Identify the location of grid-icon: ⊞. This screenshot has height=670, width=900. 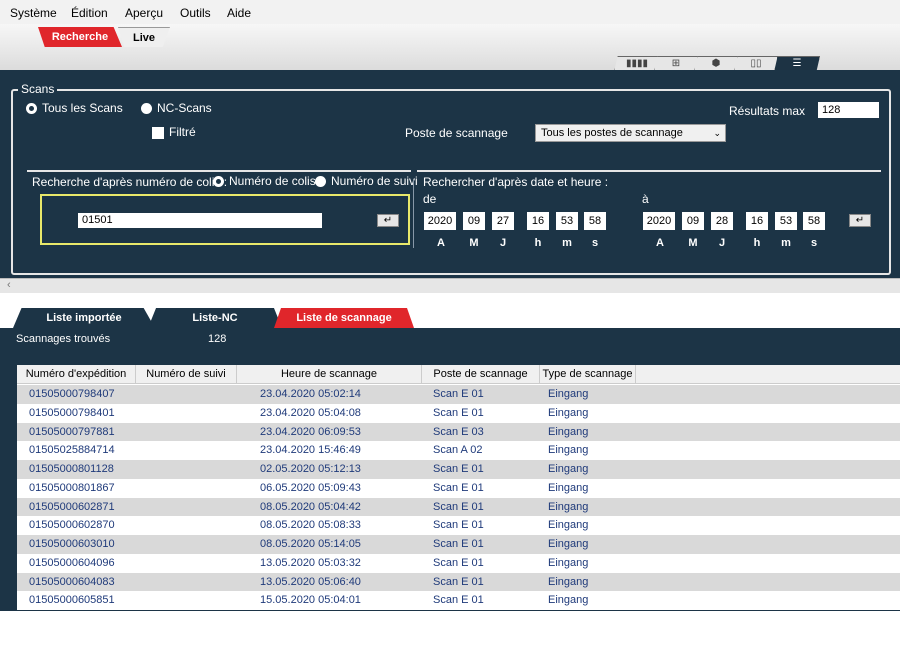
(676, 63).